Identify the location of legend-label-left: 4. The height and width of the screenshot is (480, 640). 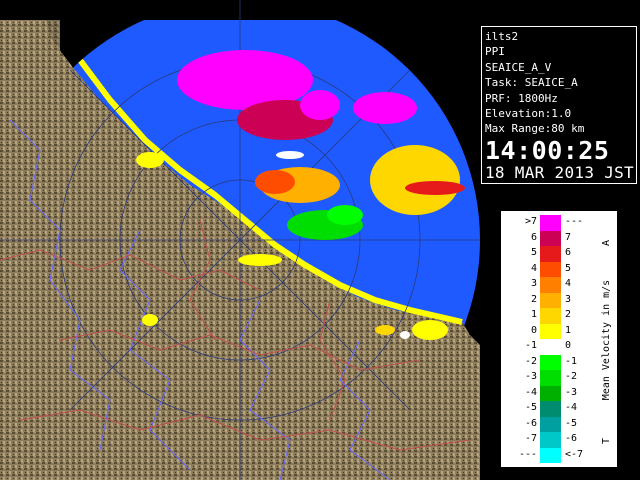
(533, 268).